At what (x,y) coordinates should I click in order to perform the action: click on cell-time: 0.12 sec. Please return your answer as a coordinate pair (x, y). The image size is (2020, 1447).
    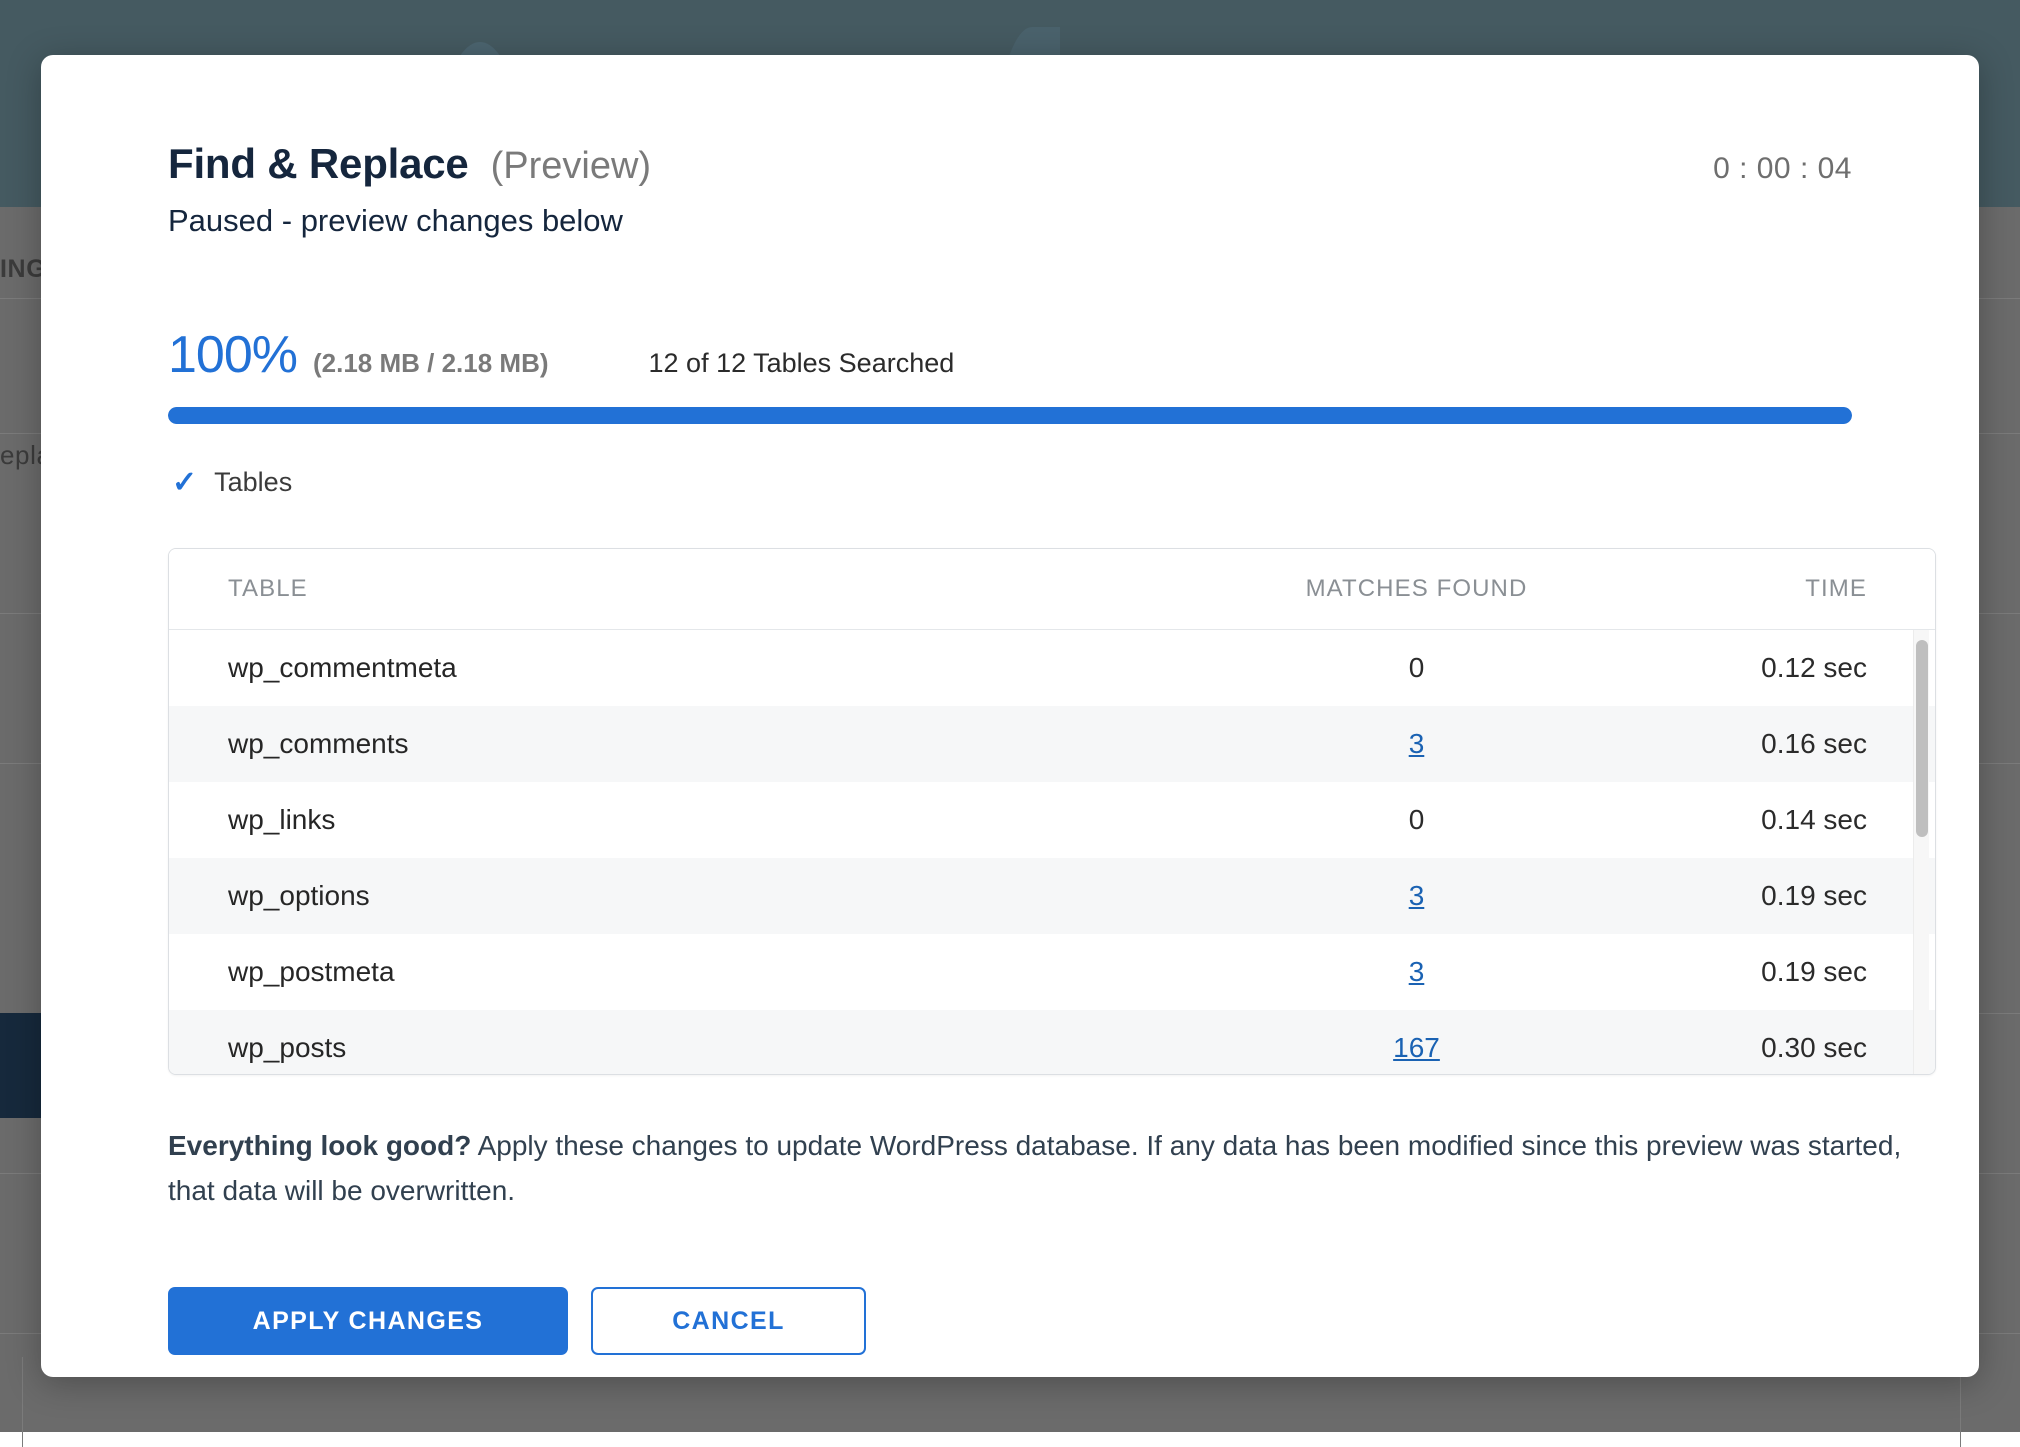
    Looking at the image, I should click on (1783, 668).